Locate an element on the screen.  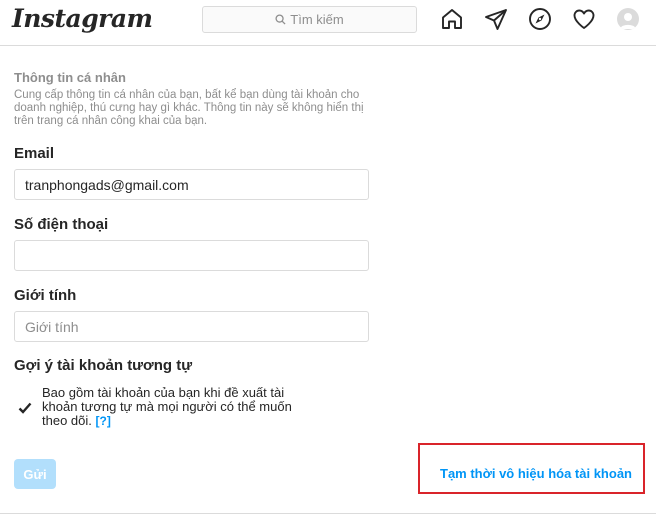
user-silhouette-icon is located at coordinates (628, 21).